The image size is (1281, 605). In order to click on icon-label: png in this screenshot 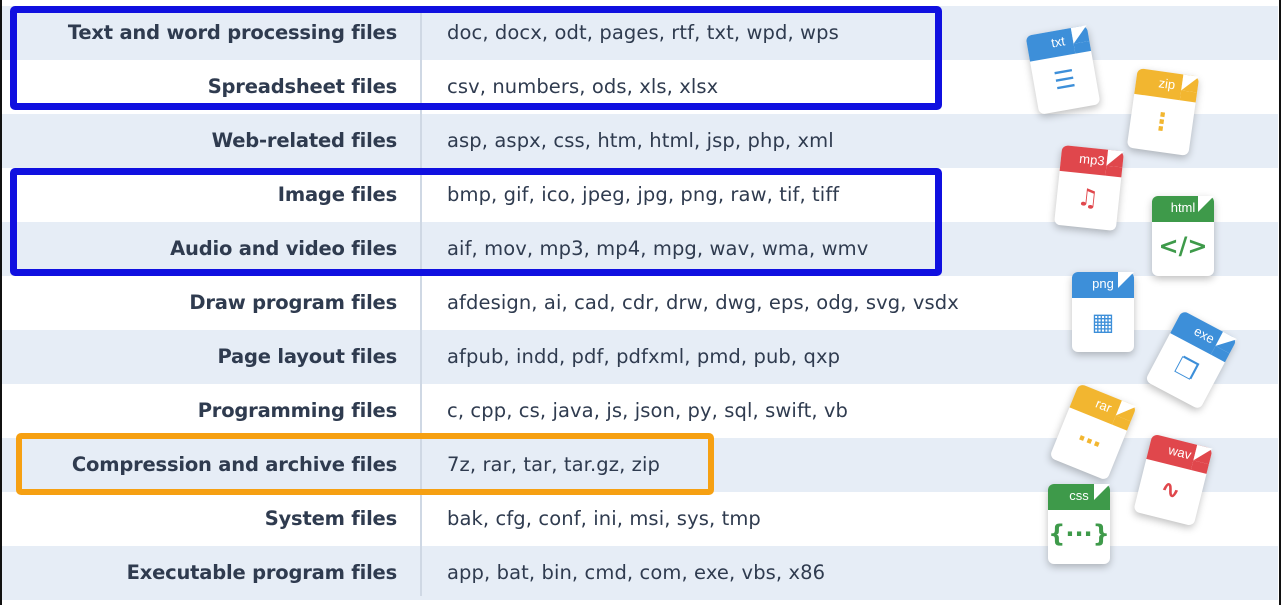, I will do `click(1103, 283)`.